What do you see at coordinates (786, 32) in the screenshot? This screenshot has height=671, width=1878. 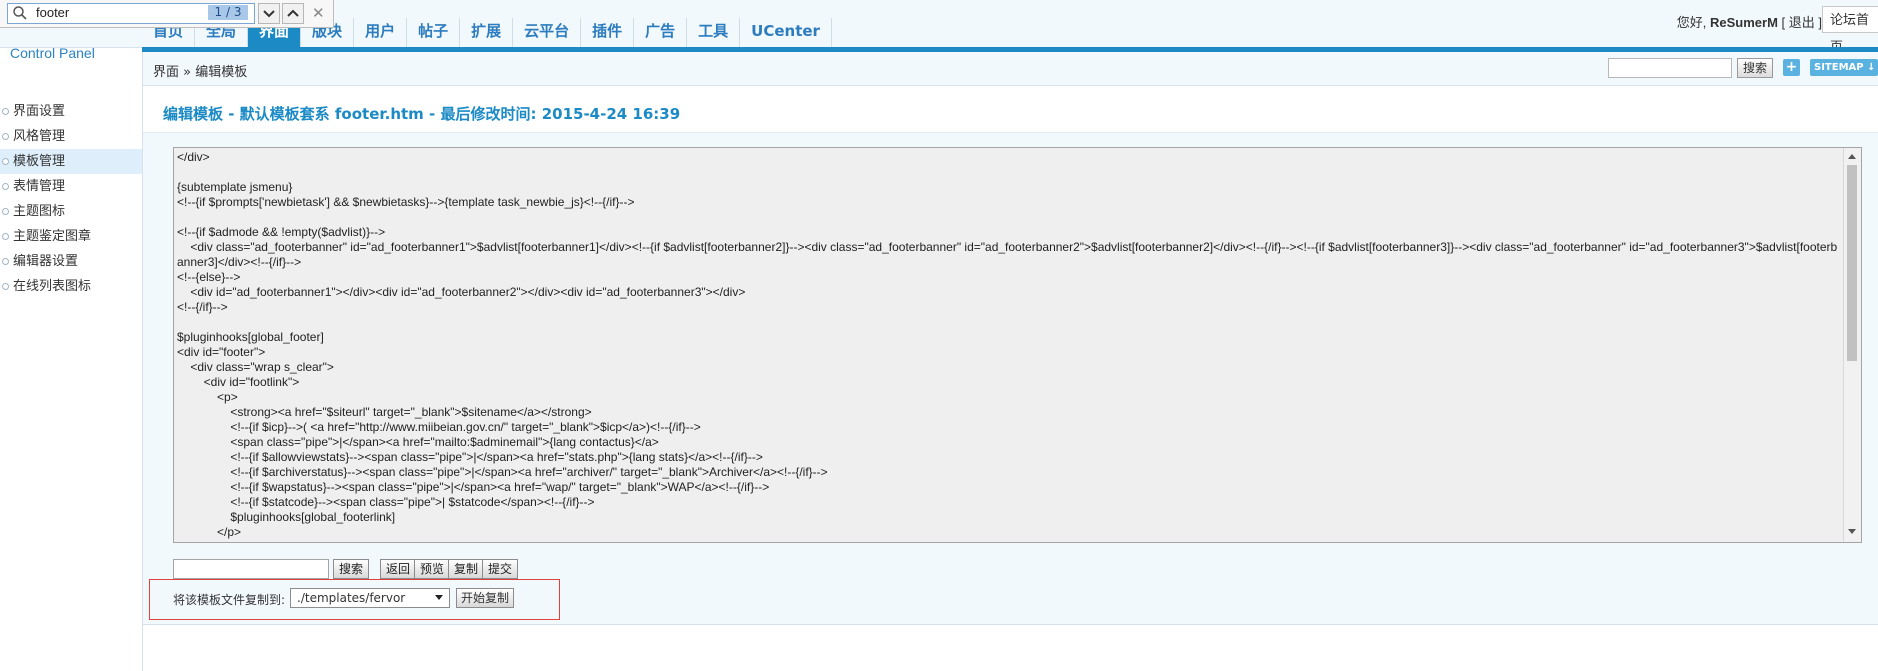 I see `nav-ucenter: UCenter` at bounding box center [786, 32].